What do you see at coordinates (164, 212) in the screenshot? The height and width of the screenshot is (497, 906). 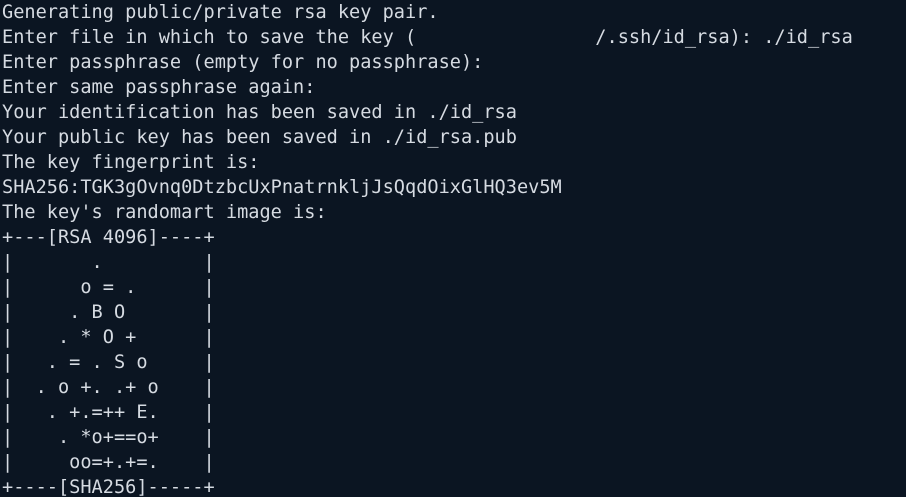 I see `terminal-line-randomart-label: The key's randomart image is:` at bounding box center [164, 212].